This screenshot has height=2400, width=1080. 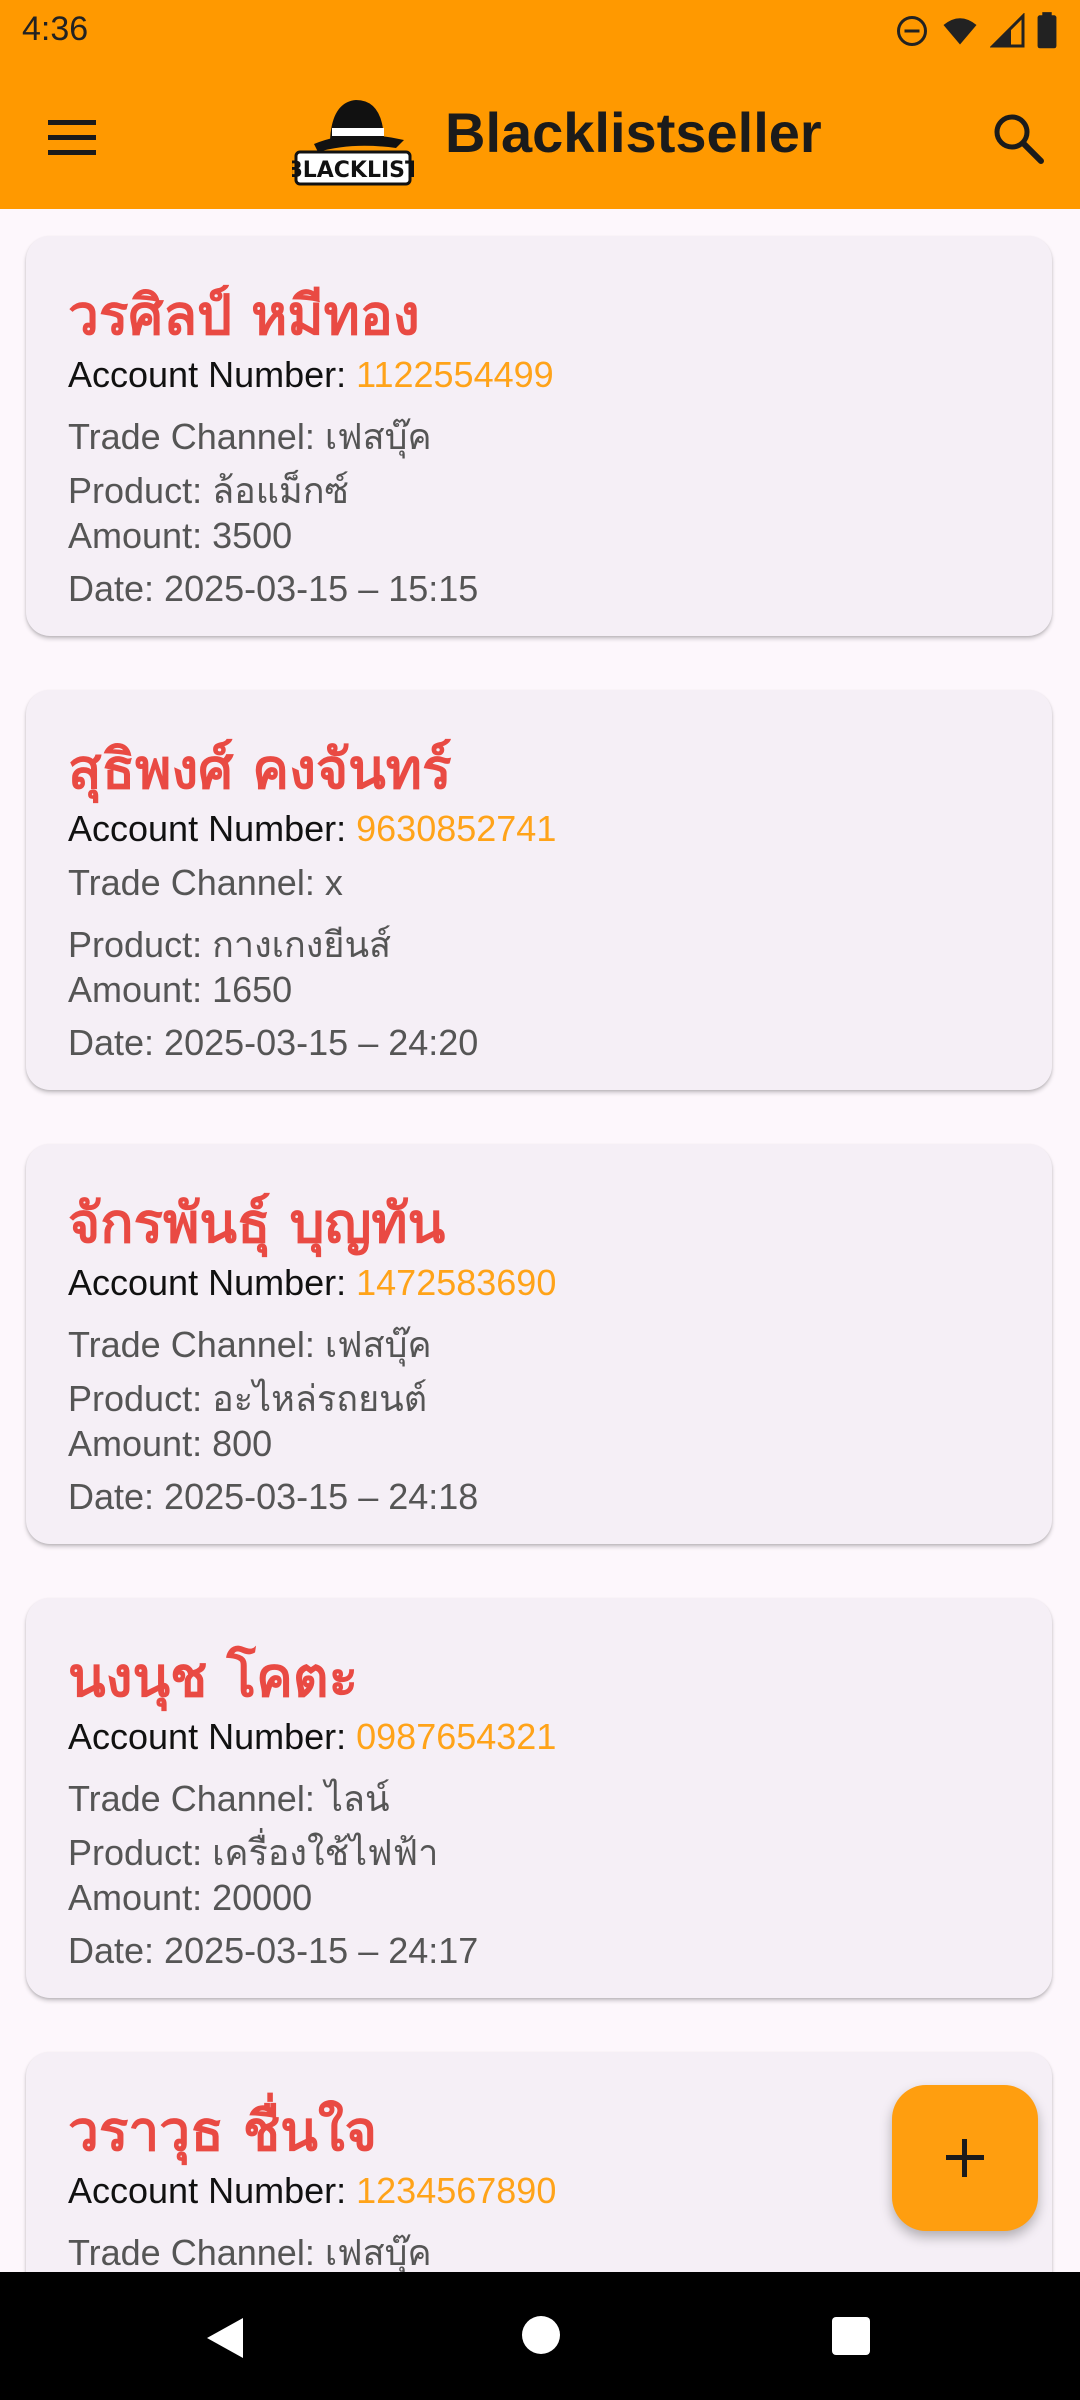 What do you see at coordinates (248, 1398) in the screenshot?
I see `product-row: Product: อะไหล่รถยนต์` at bounding box center [248, 1398].